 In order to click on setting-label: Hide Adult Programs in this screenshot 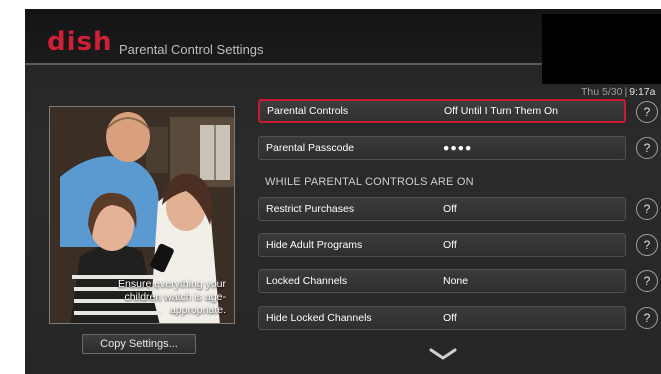, I will do `click(314, 245)`.